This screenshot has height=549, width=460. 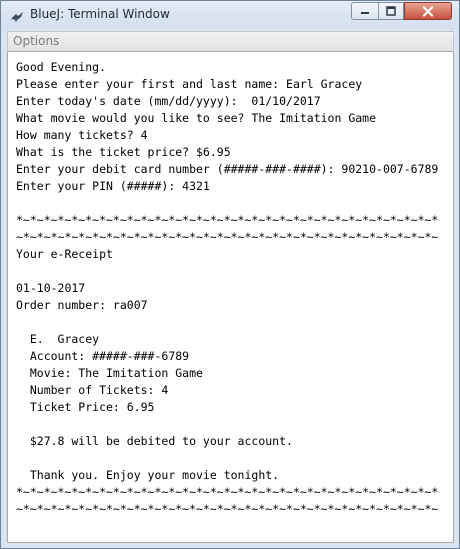 I want to click on terminal-line: Order number: ra007, so click(x=82, y=305).